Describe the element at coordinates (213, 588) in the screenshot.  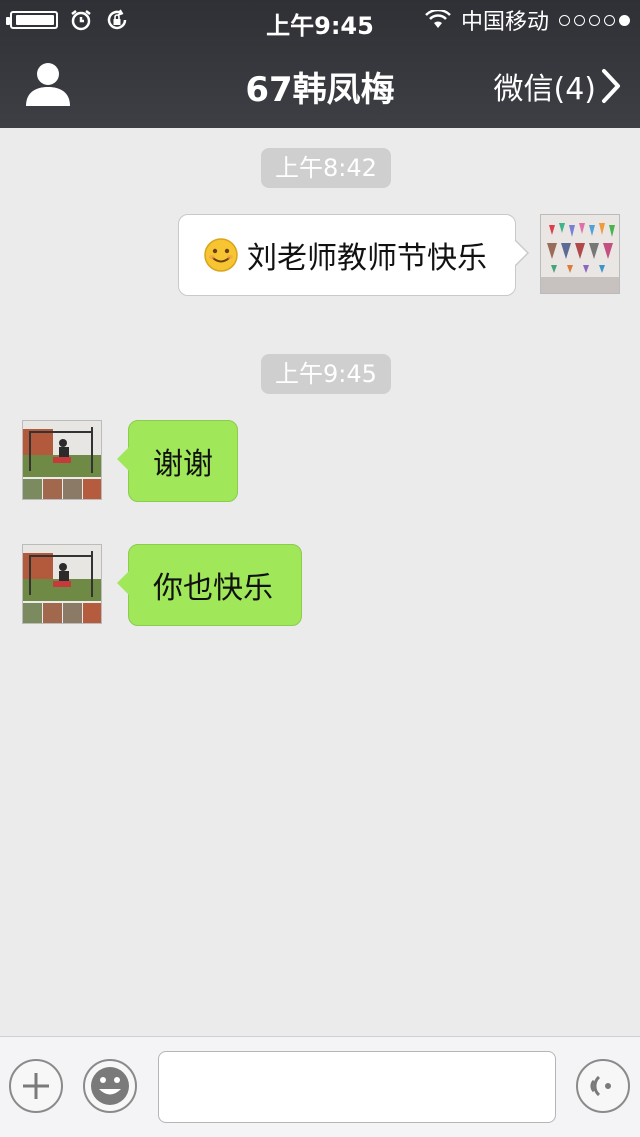
I see `message-text: 你也快乐` at that location.